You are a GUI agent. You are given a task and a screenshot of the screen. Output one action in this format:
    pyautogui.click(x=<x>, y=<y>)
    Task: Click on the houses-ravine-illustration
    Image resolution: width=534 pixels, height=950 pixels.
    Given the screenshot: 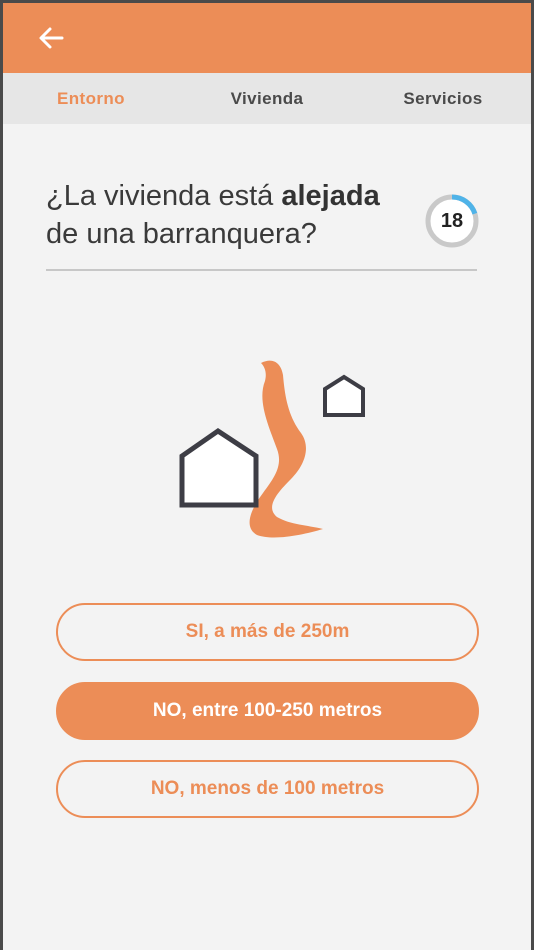 What is the action you would take?
    pyautogui.click(x=272, y=449)
    